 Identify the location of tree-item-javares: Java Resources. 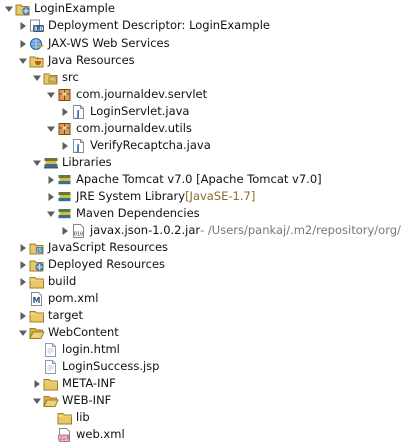
(76, 60).